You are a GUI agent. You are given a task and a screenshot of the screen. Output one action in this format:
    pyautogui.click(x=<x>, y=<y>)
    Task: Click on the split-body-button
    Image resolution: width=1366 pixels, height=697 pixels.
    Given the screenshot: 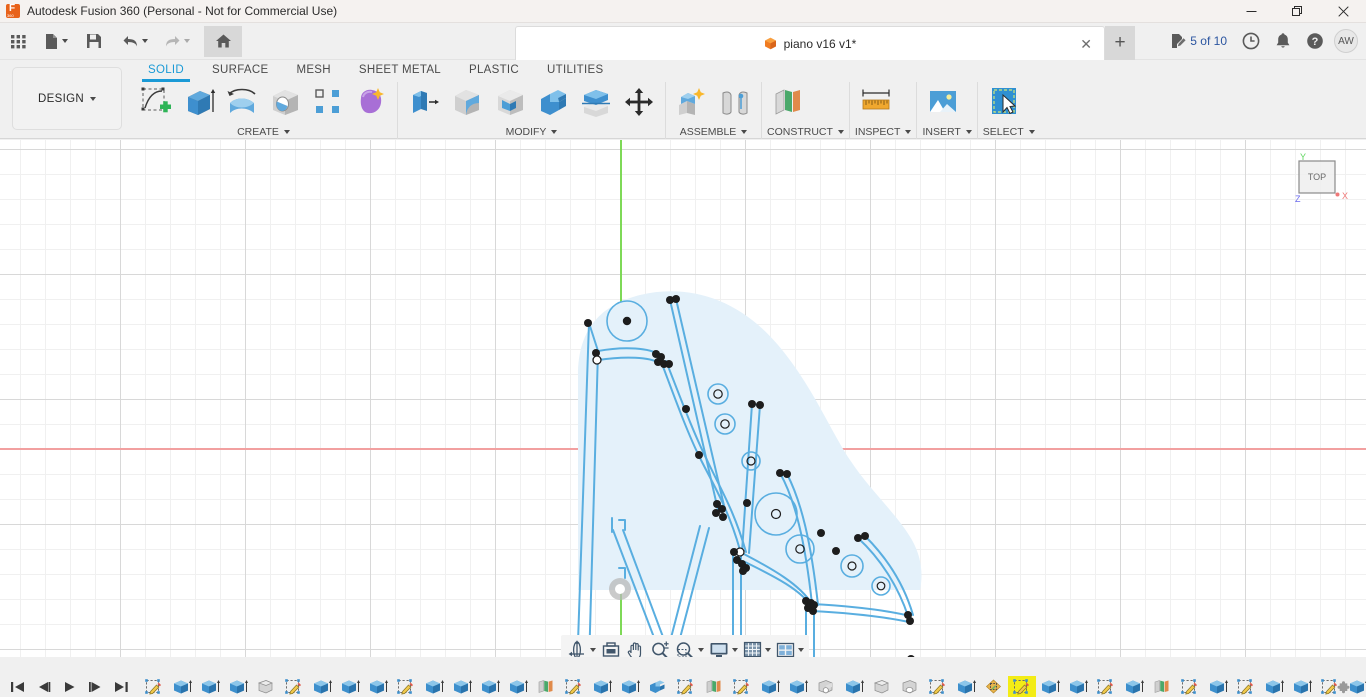 What is the action you would take?
    pyautogui.click(x=596, y=102)
    